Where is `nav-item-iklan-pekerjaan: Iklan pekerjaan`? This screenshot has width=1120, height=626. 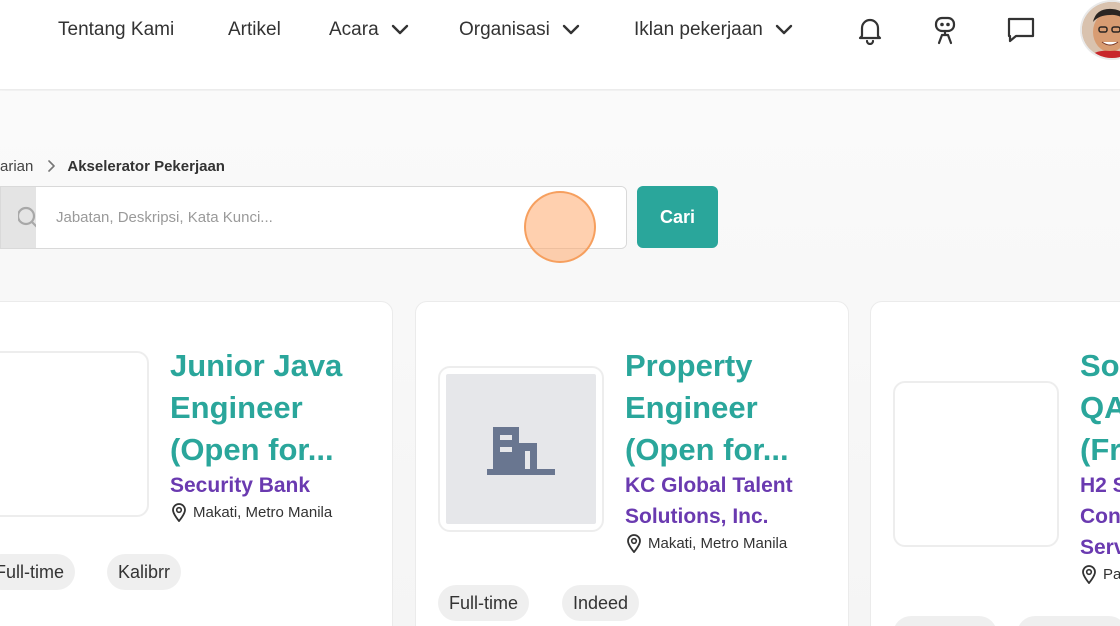 nav-item-iklan-pekerjaan: Iklan pekerjaan is located at coordinates (713, 30).